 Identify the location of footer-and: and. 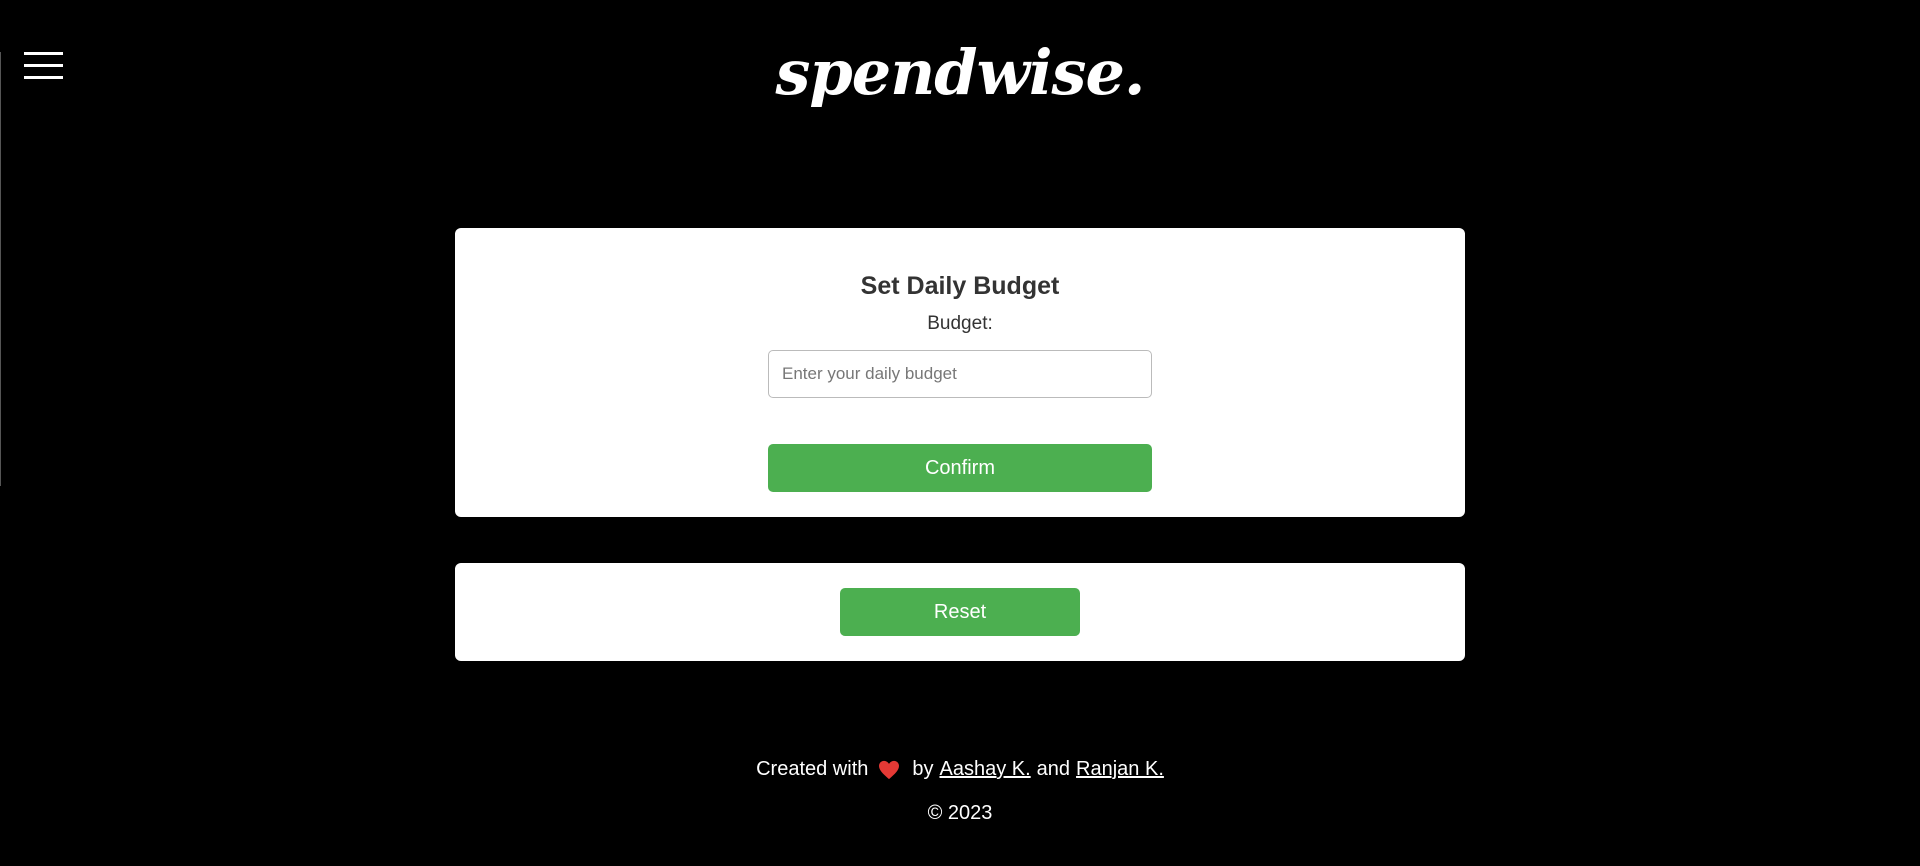
(1053, 769).